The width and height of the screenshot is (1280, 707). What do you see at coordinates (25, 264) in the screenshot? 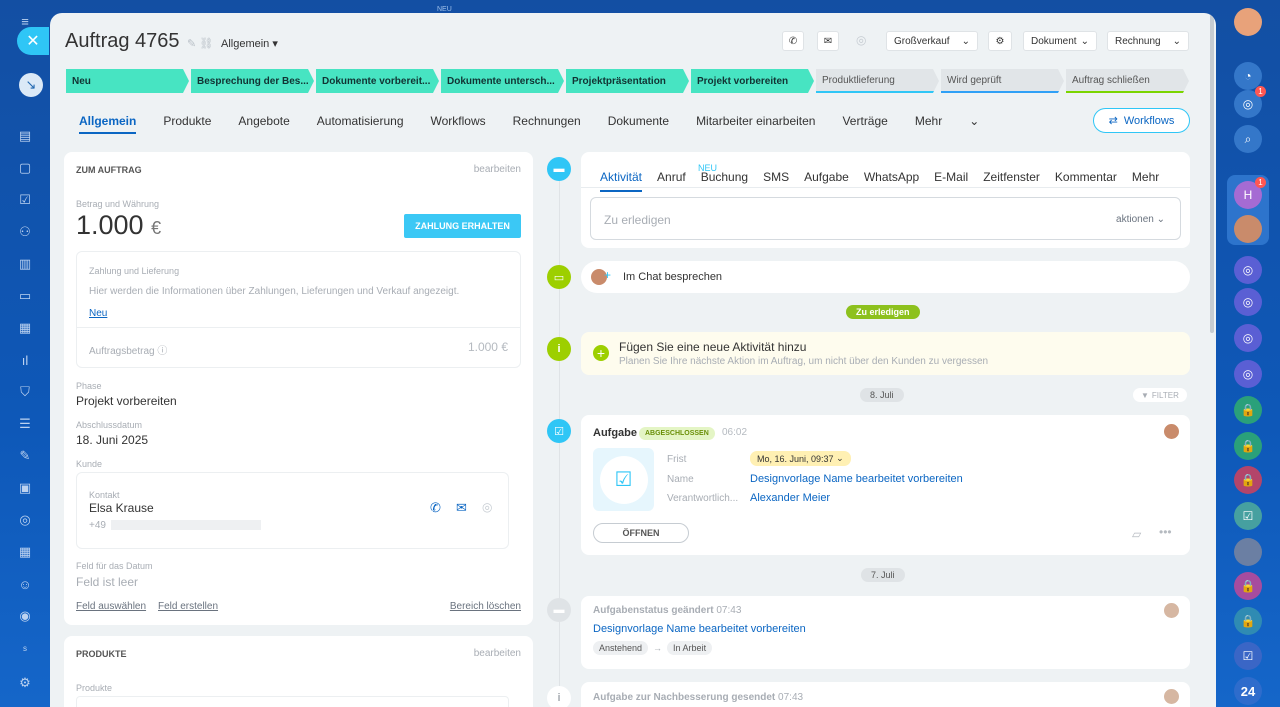
I see `documents-icon: ▥` at bounding box center [25, 264].